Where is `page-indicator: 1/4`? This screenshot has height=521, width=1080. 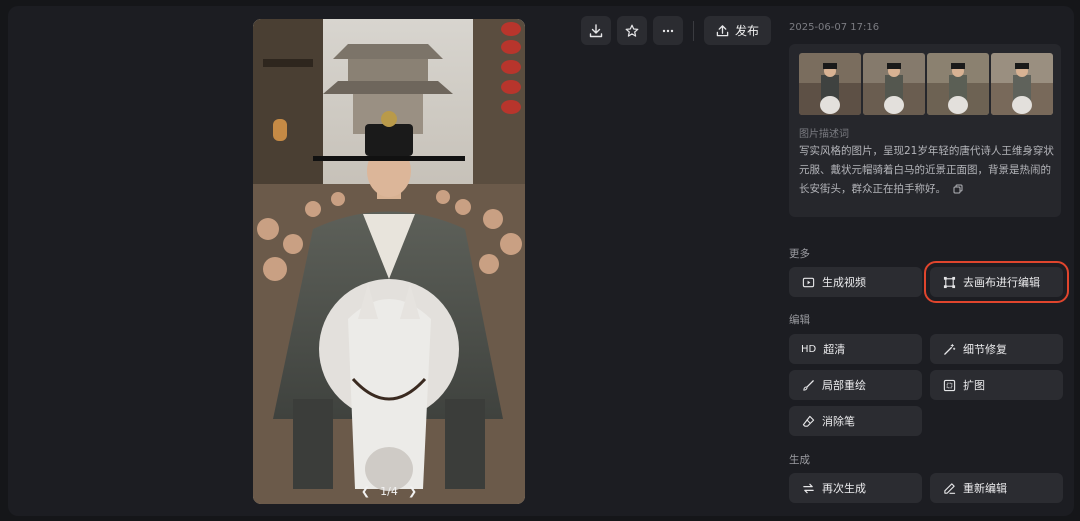 page-indicator: 1/4 is located at coordinates (389, 491).